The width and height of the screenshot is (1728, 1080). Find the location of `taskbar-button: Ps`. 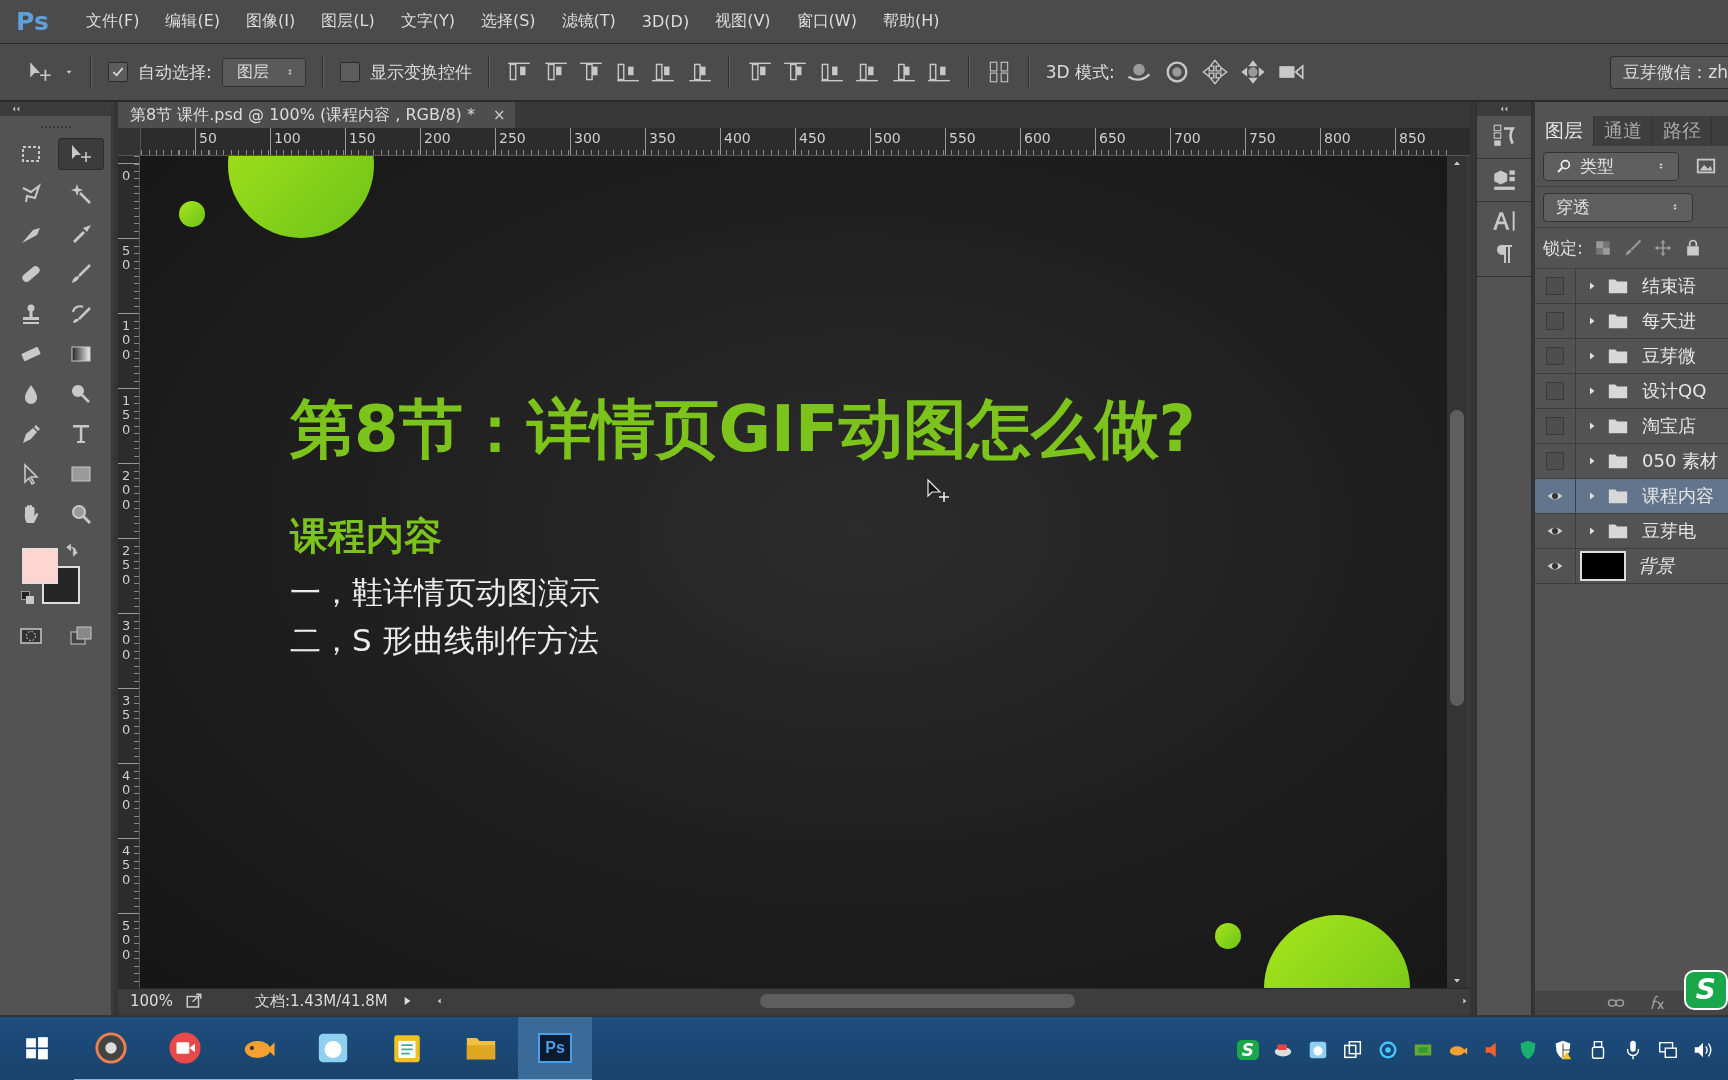

taskbar-button: Ps is located at coordinates (555, 1048).